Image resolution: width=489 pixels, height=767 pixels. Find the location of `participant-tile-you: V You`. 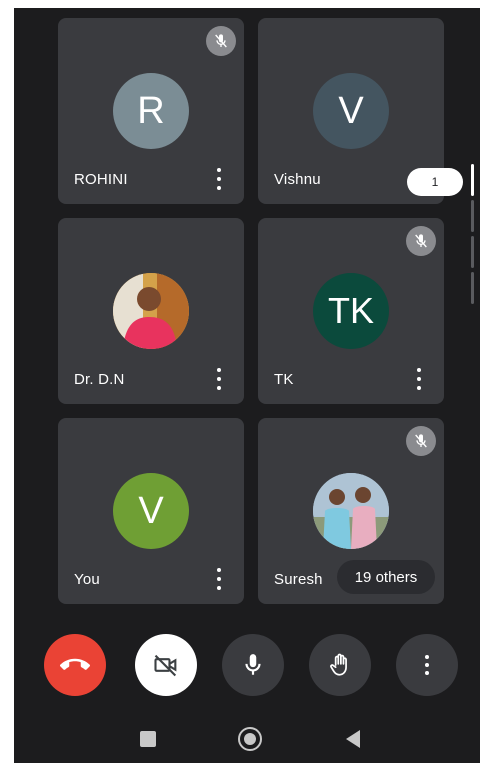

participant-tile-you: V You is located at coordinates (151, 511).